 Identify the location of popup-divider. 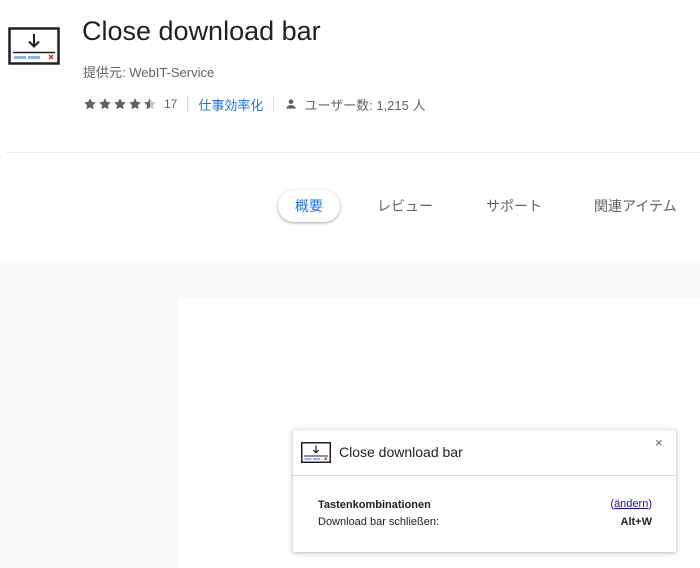
(484, 475).